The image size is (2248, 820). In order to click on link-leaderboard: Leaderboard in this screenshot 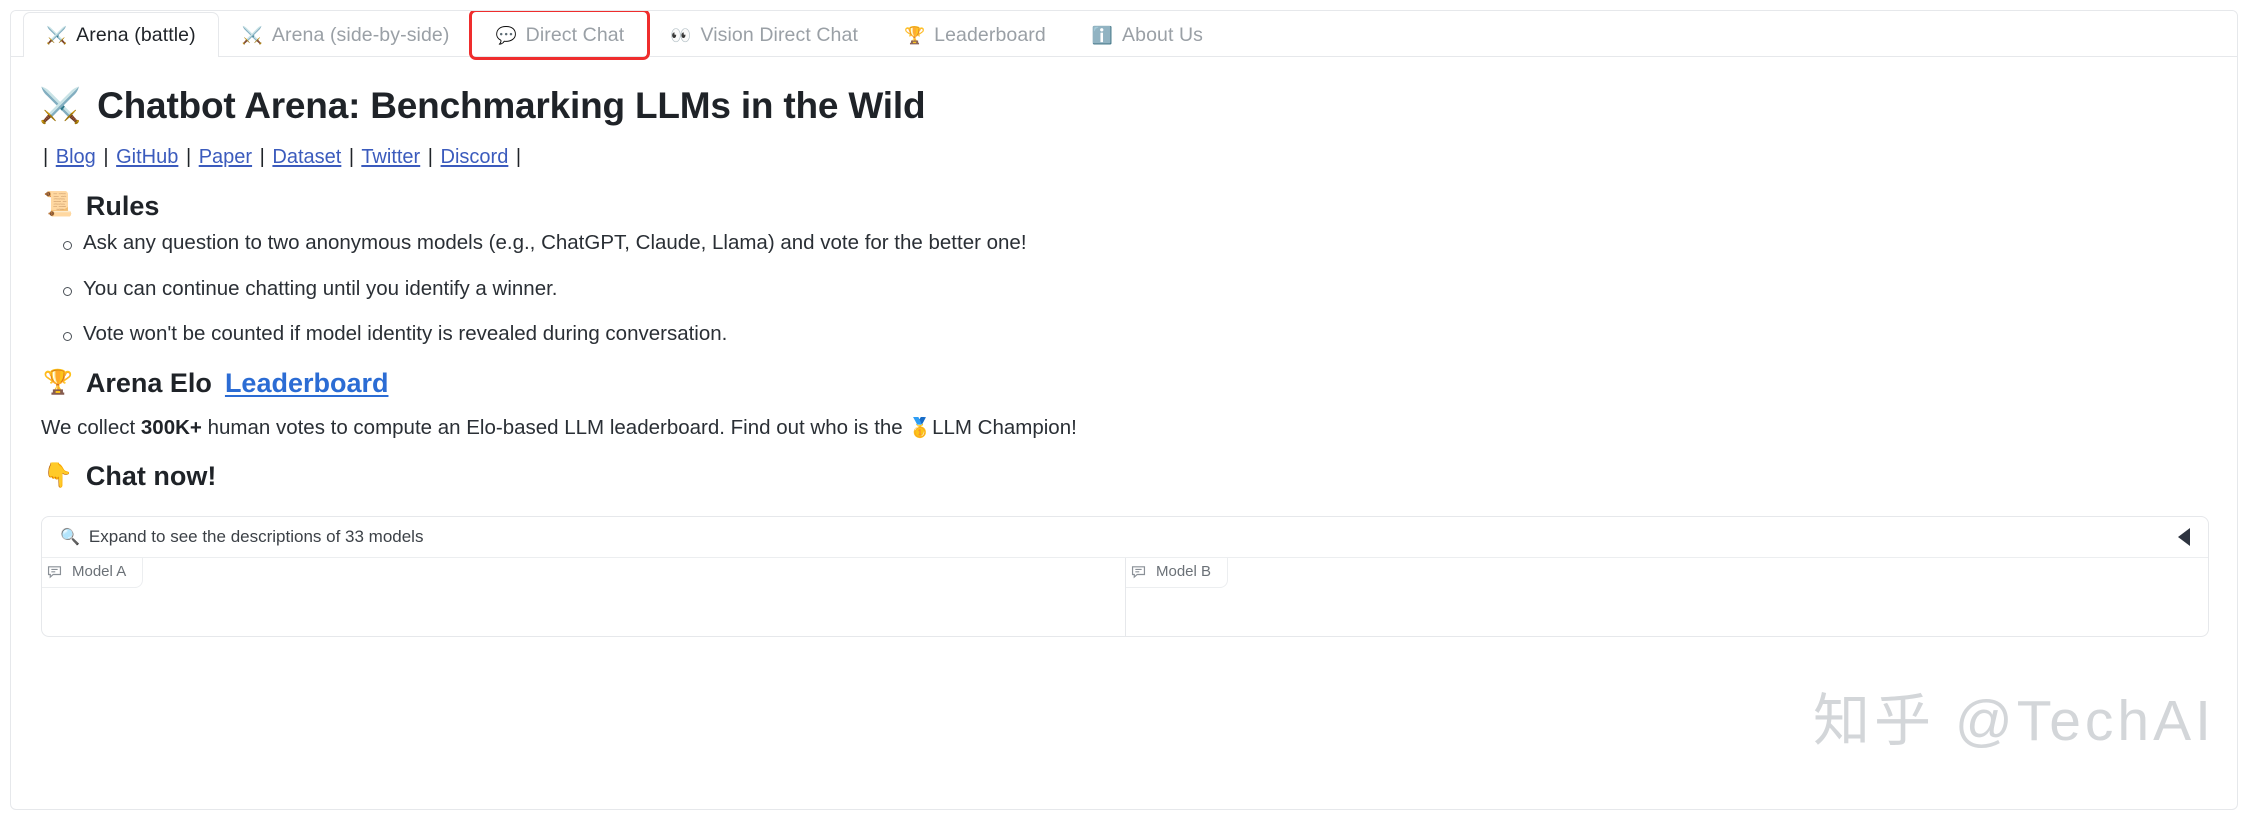, I will do `click(307, 383)`.